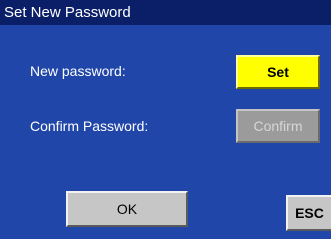 The image size is (336, 240). What do you see at coordinates (89, 126) in the screenshot?
I see `confirm-password-label: Confirm Password:` at bounding box center [89, 126].